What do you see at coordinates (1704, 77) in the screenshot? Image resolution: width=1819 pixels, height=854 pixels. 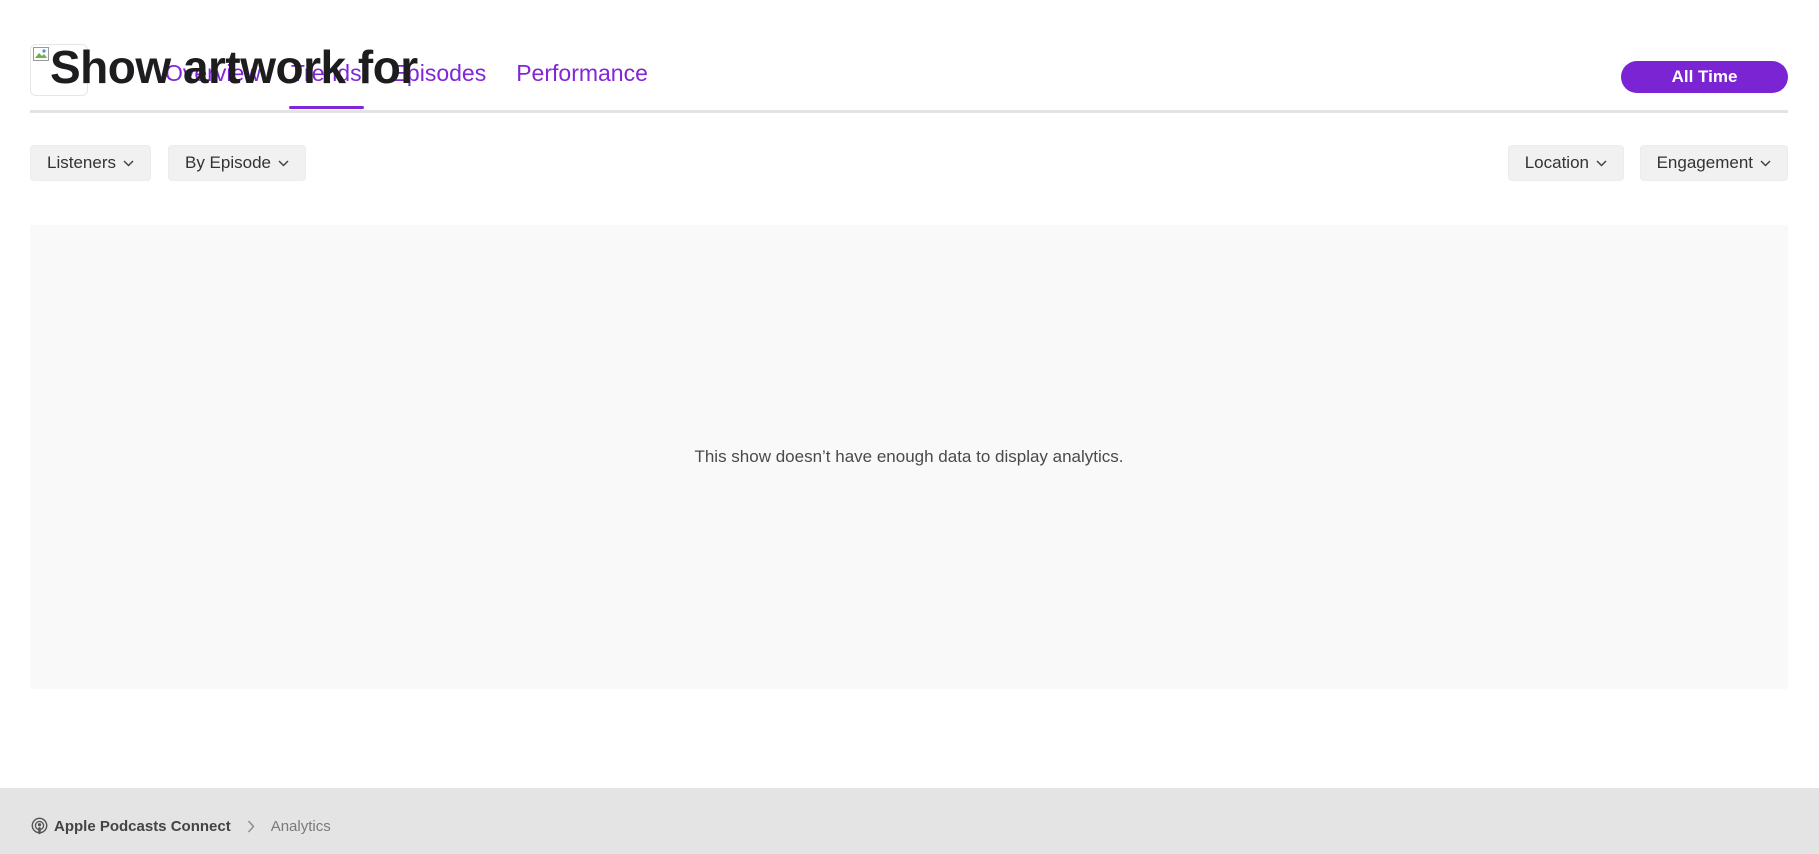 I see `time-range-button: All Time` at bounding box center [1704, 77].